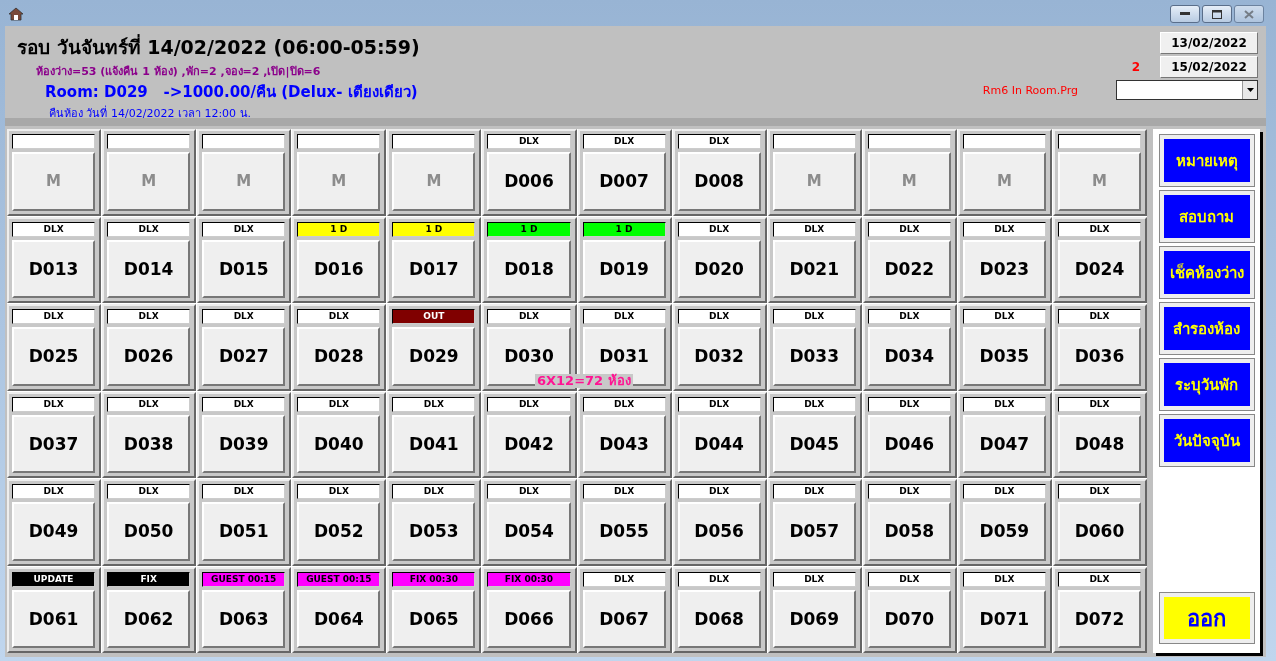 The height and width of the screenshot is (661, 1276). Describe the element at coordinates (1135, 67) in the screenshot. I see `count-label: 2` at that location.